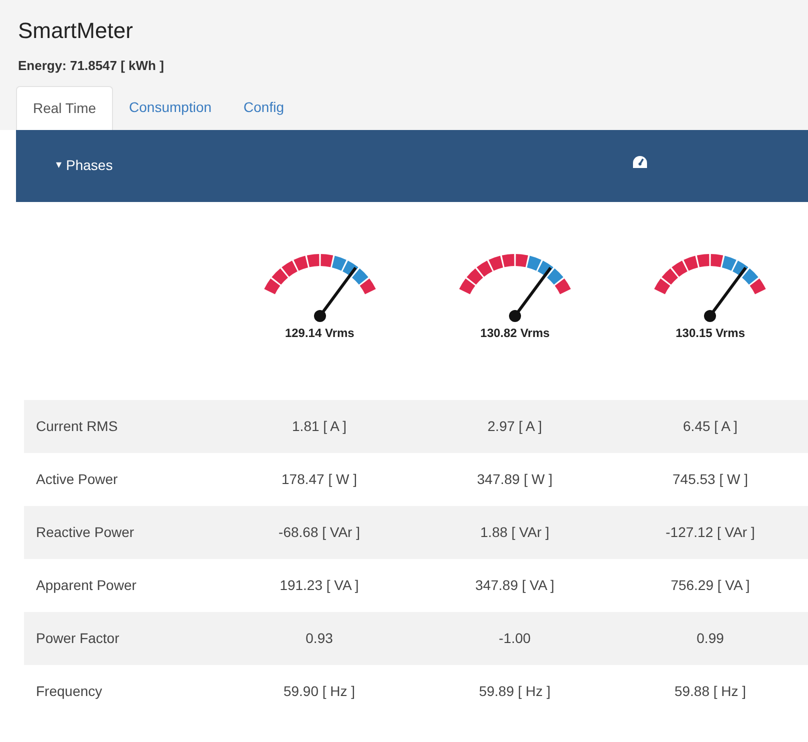 The height and width of the screenshot is (742, 808). I want to click on table-cell-text: -1.00, so click(515, 638).